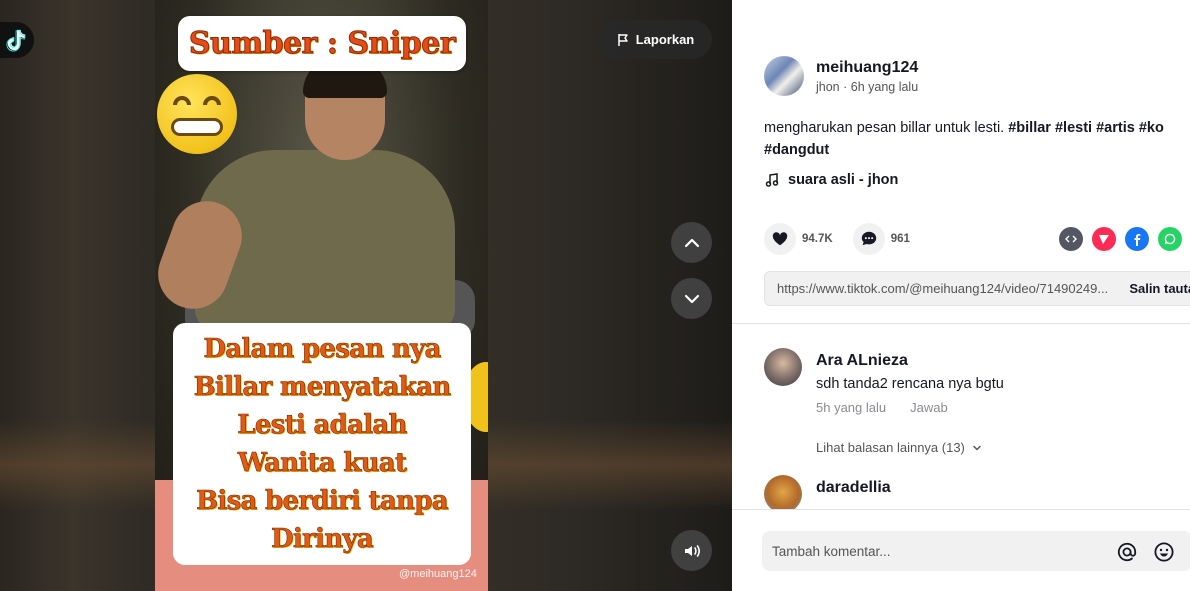 The height and width of the screenshot is (591, 1190). I want to click on report-label: Laporkan, so click(665, 39).